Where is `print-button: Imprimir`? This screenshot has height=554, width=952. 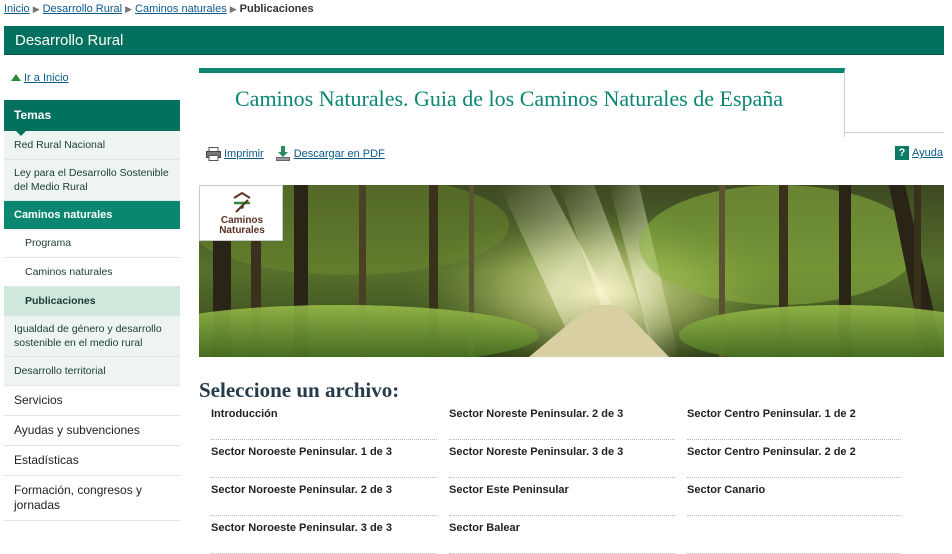 print-button: Imprimir is located at coordinates (235, 153).